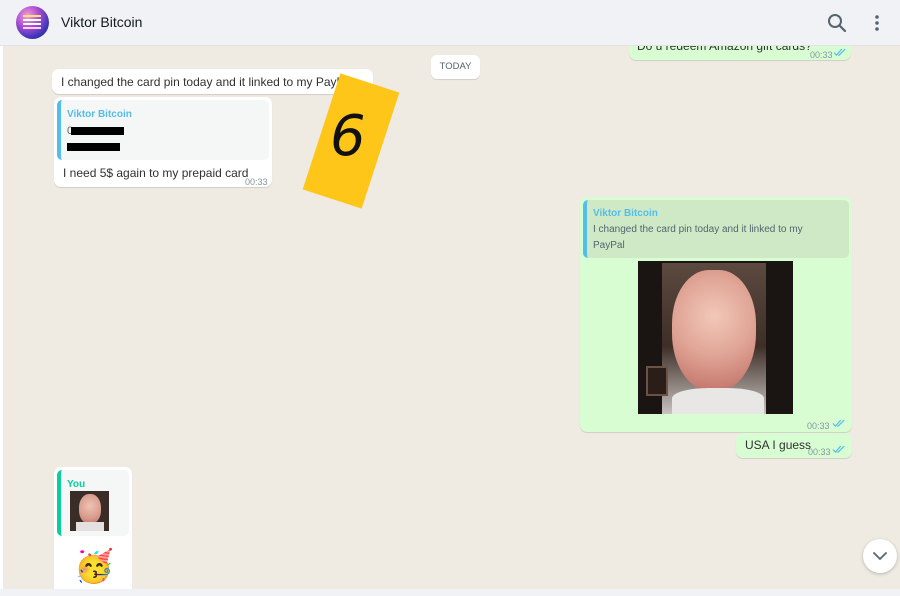 This screenshot has width=900, height=596. What do you see at coordinates (101, 22) in the screenshot?
I see `contact-name: Viktor Bitcoin` at bounding box center [101, 22].